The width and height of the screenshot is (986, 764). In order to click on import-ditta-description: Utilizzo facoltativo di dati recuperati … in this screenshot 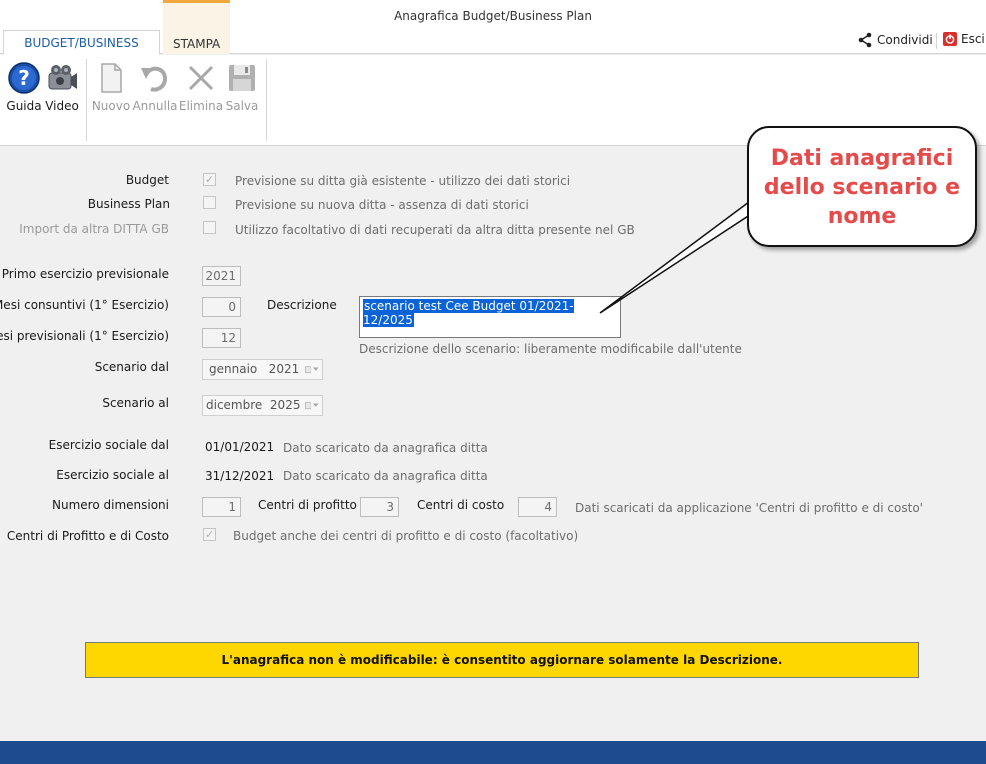, I will do `click(435, 230)`.